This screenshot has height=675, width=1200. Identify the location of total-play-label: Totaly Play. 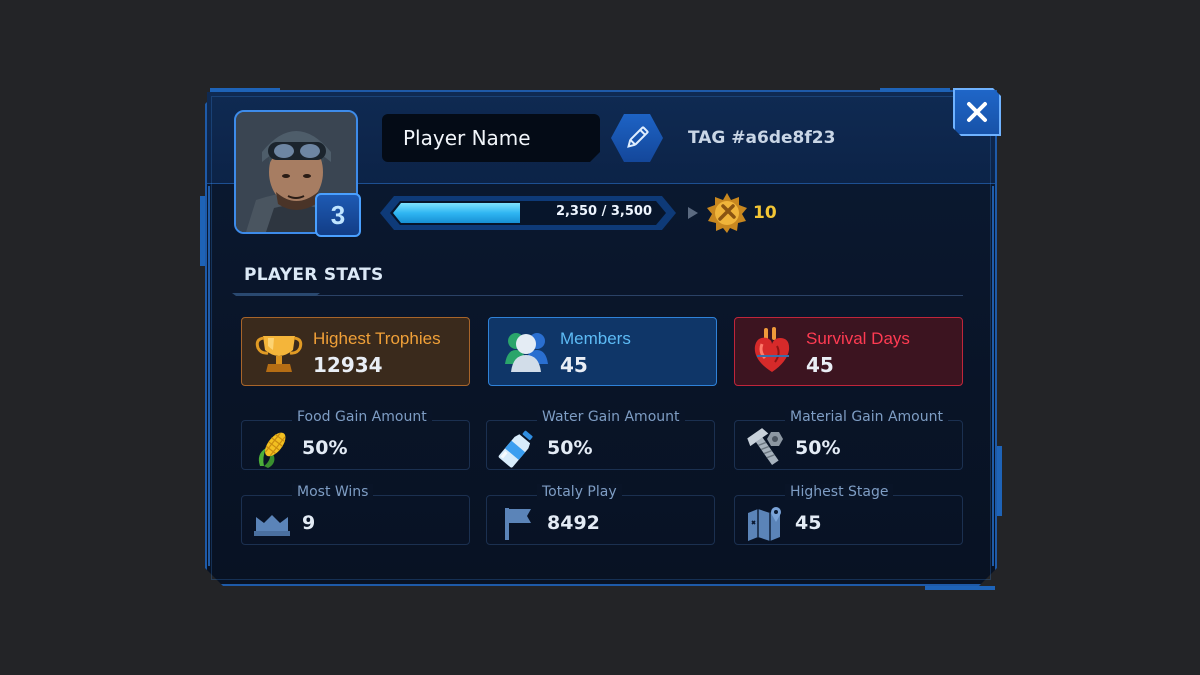
(579, 492).